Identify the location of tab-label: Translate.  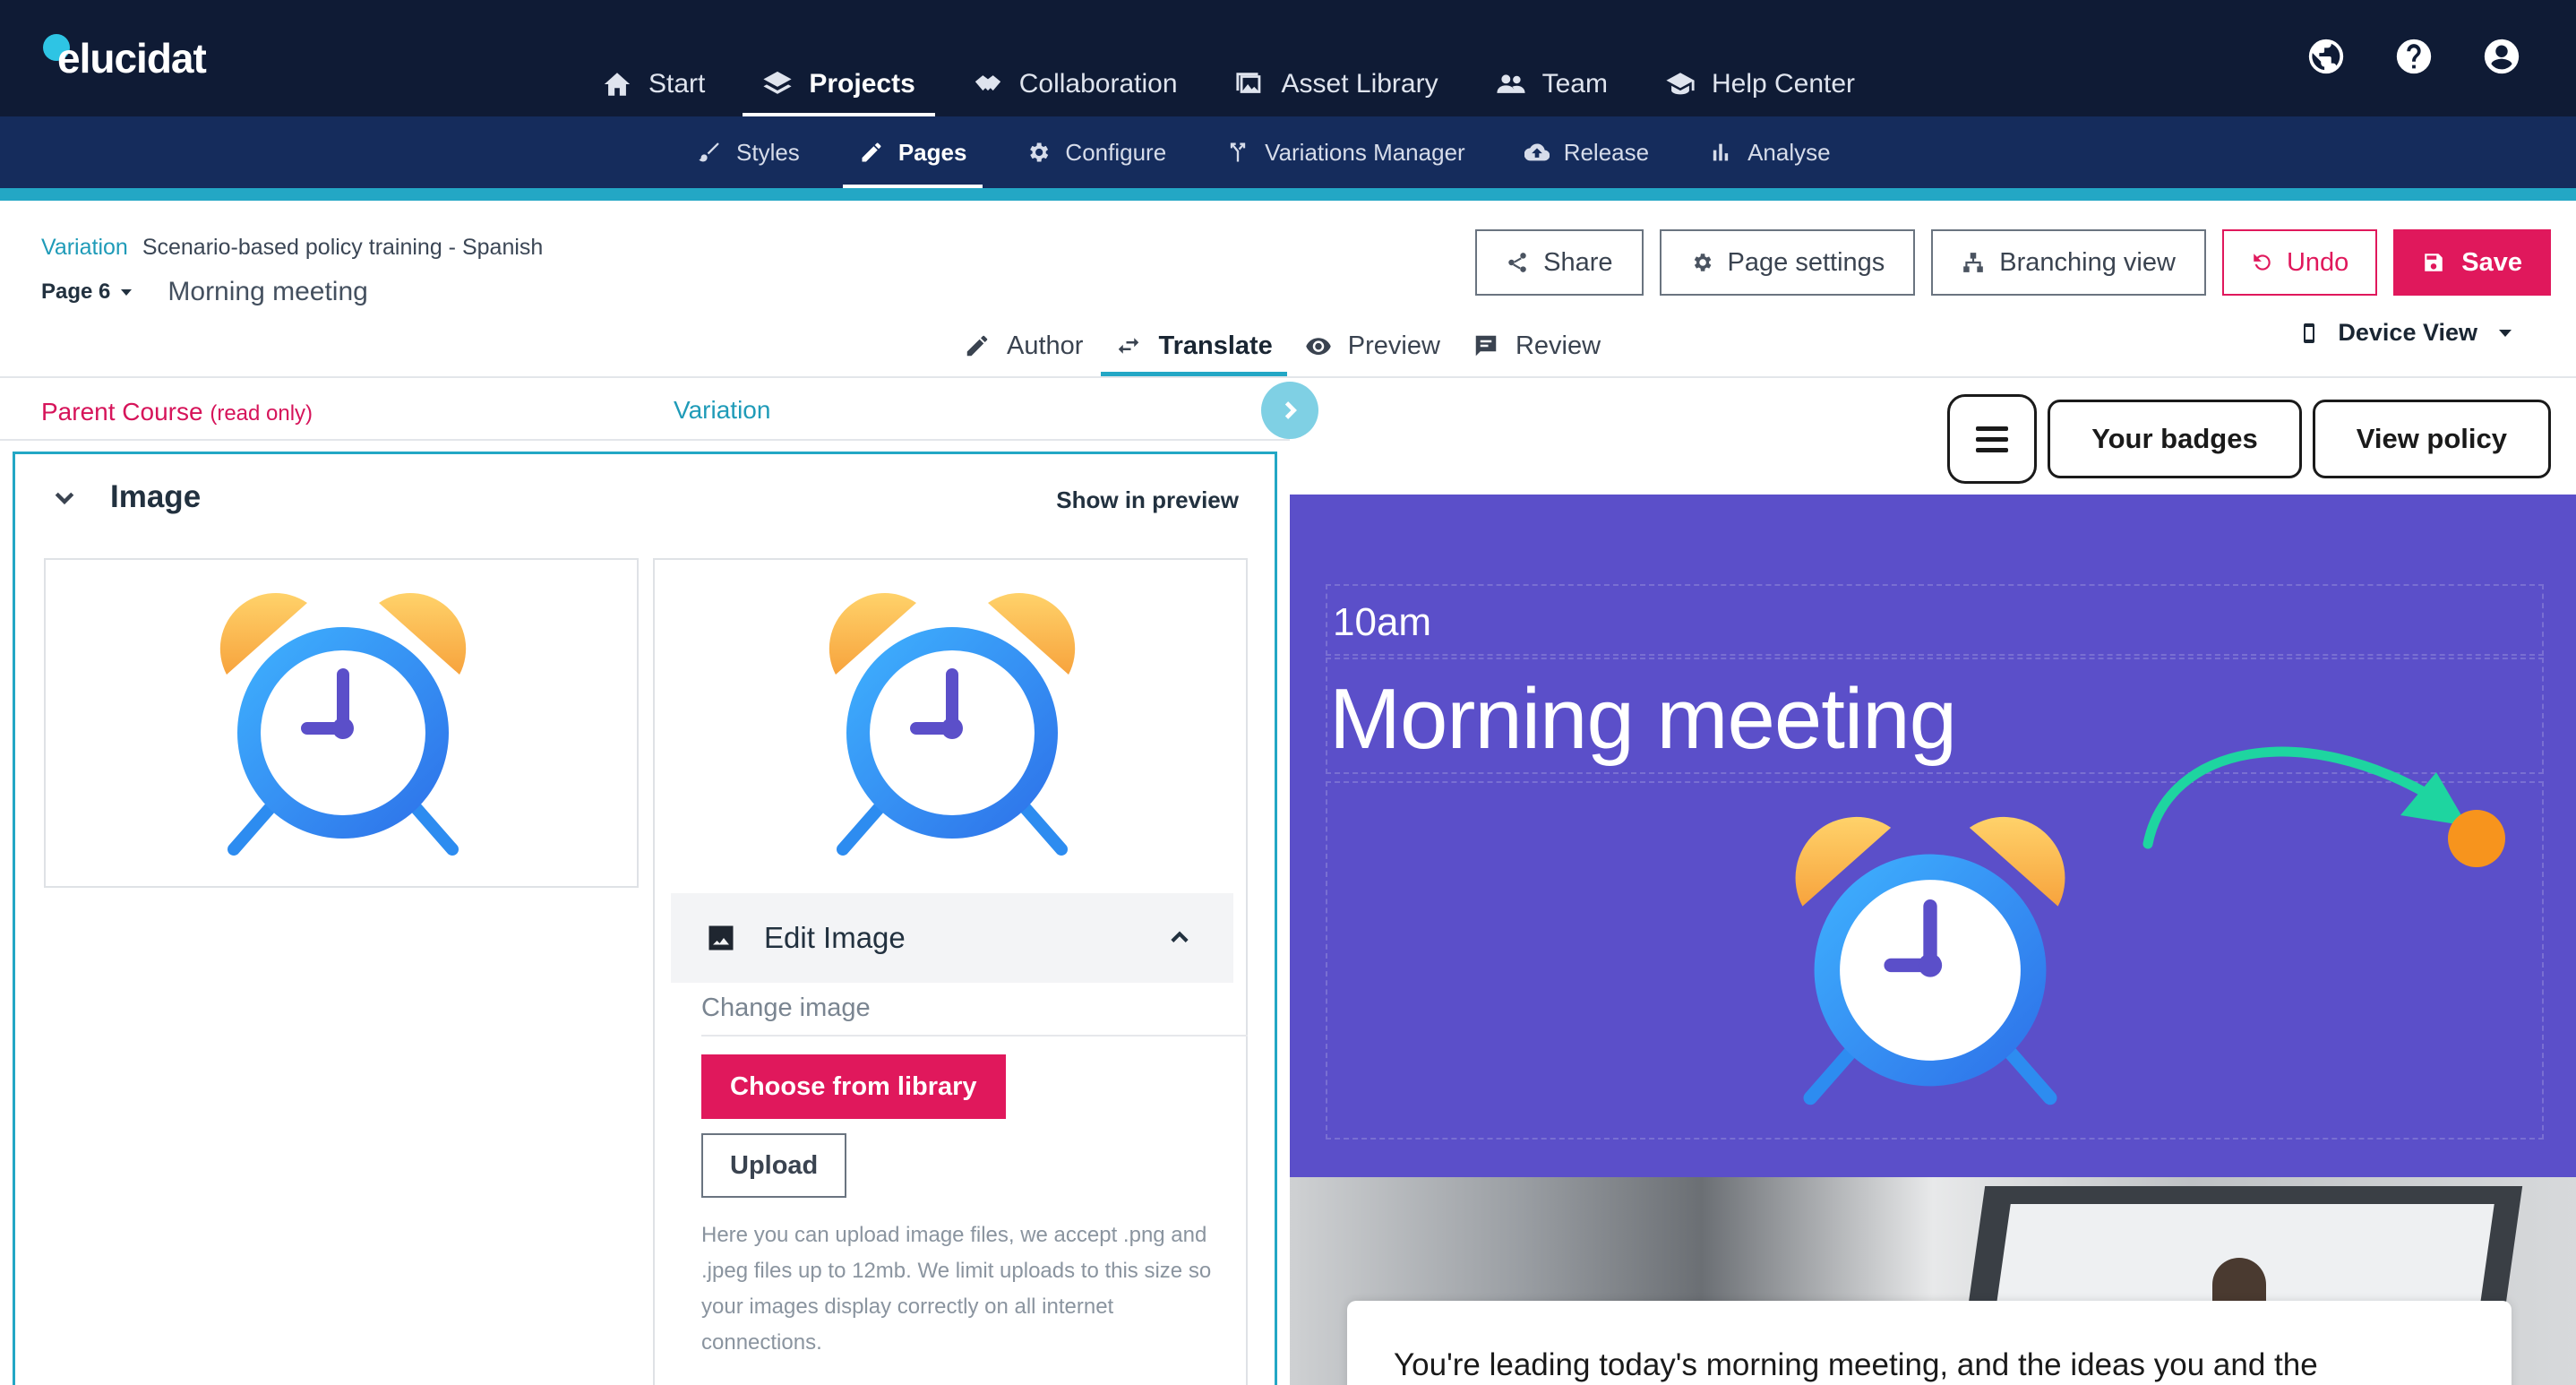
(1215, 345).